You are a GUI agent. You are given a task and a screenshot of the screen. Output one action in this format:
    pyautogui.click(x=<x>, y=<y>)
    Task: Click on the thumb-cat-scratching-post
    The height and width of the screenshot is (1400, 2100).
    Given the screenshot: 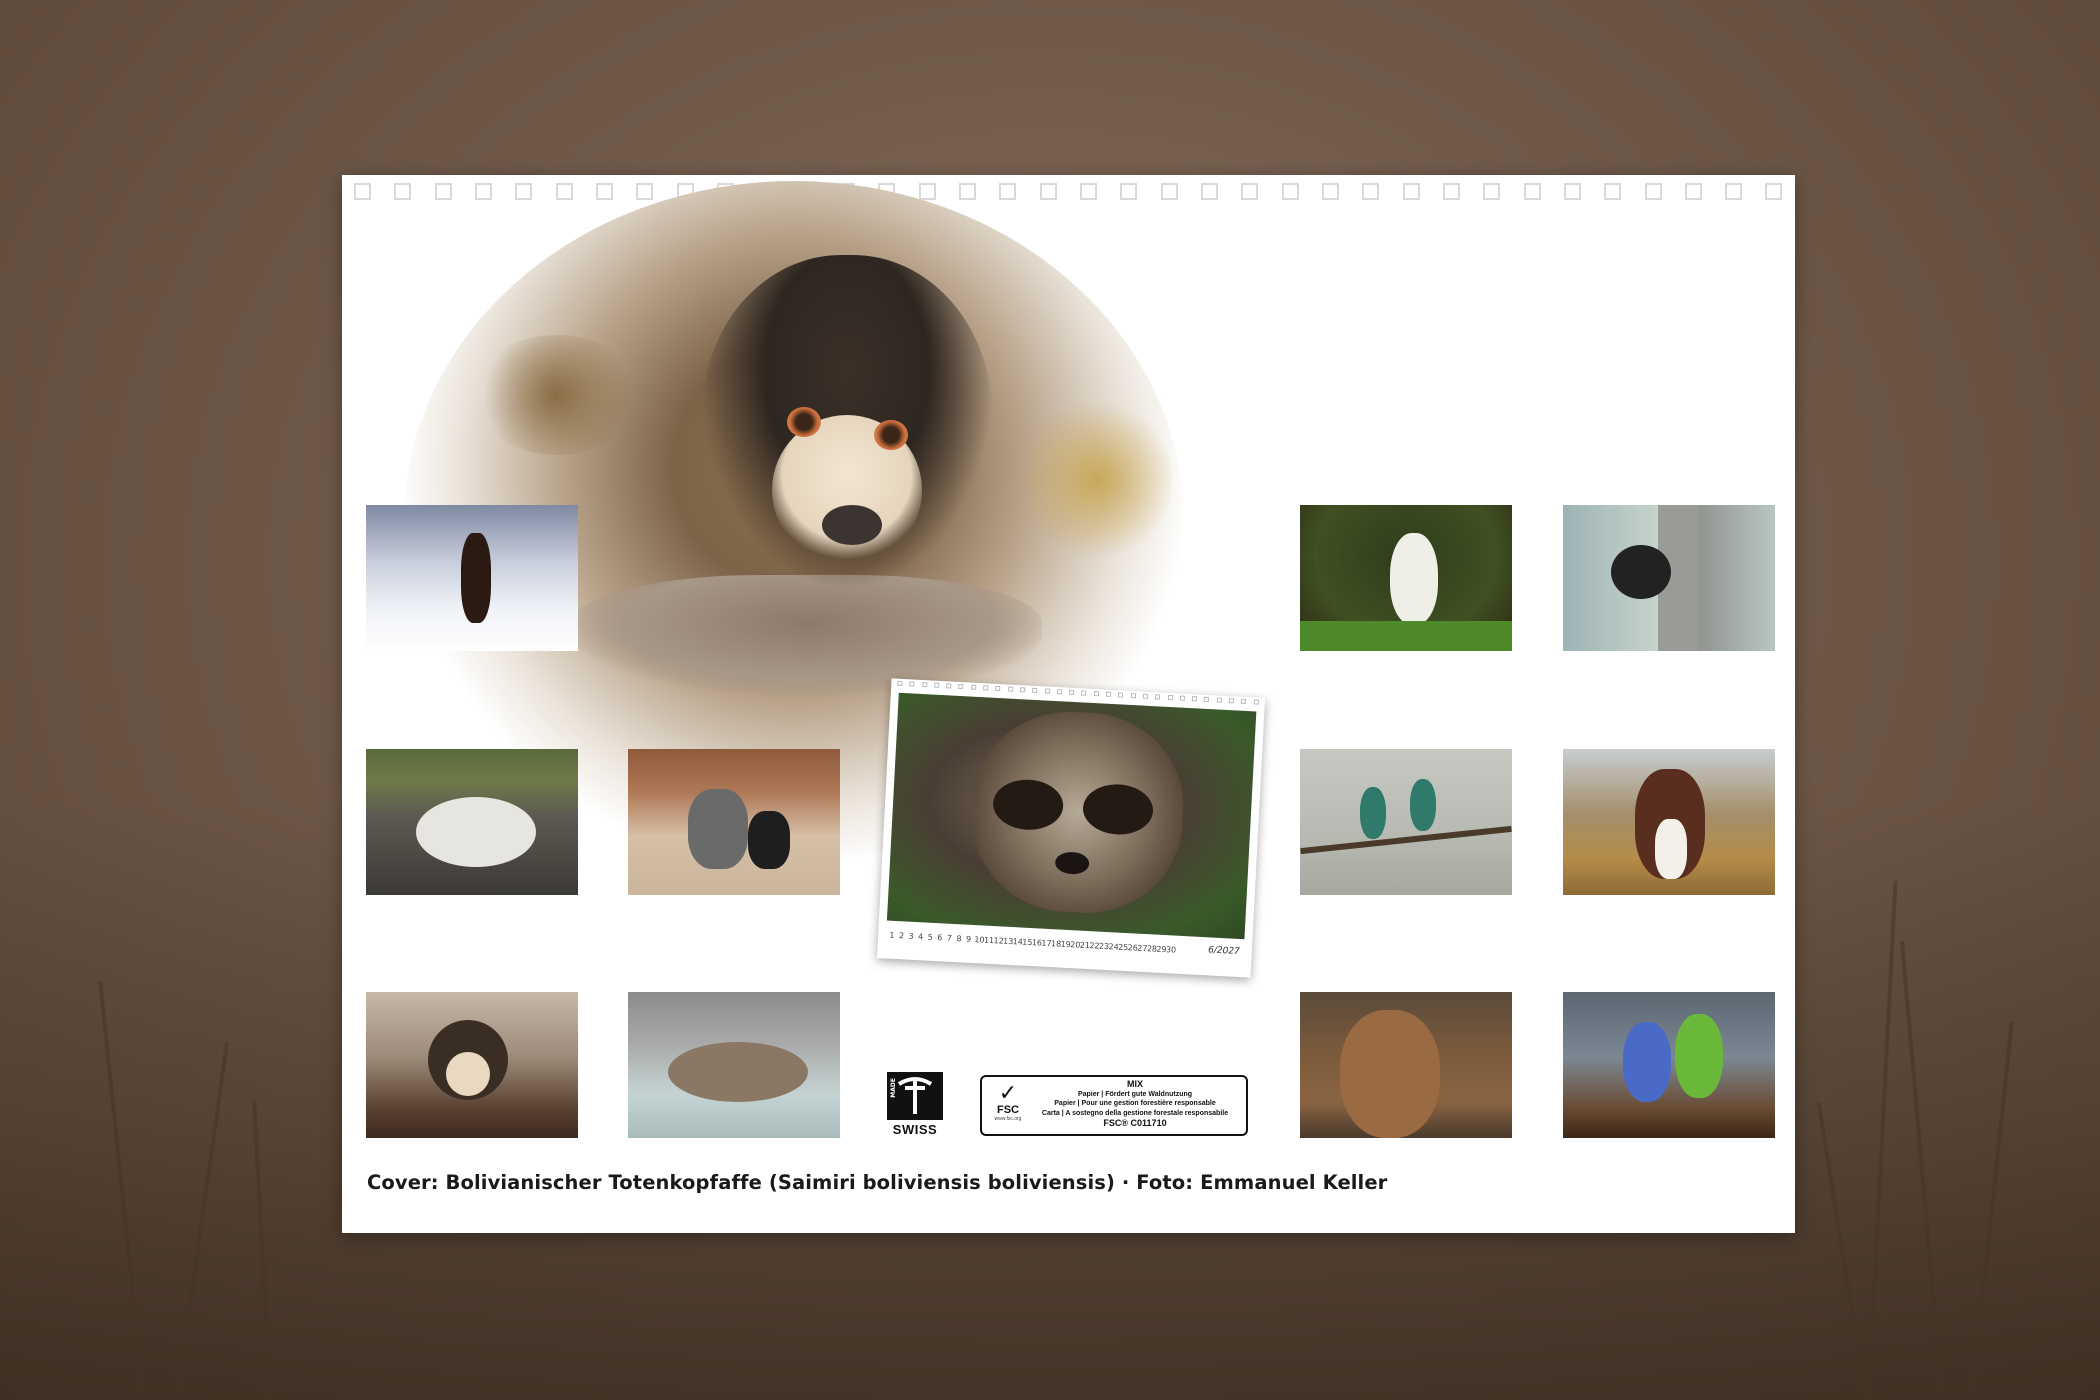 What is the action you would take?
    pyautogui.click(x=1669, y=578)
    